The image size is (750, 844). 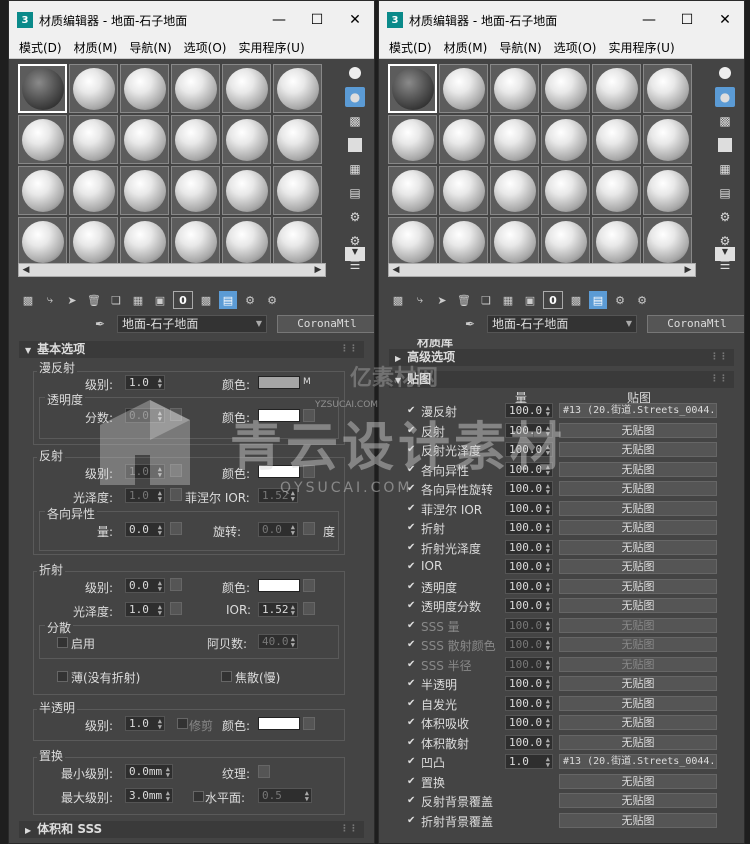 I want to click on anisotropy-map-button, so click(x=176, y=528).